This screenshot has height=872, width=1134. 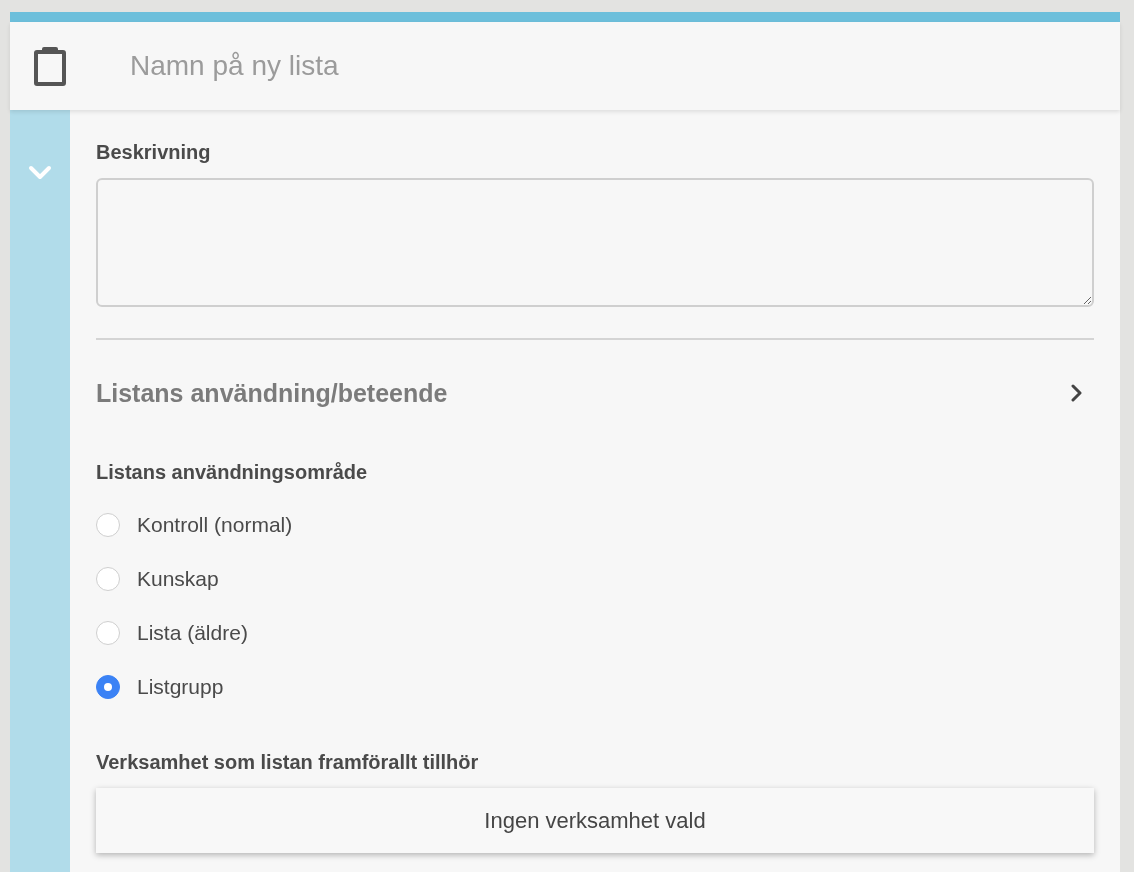 What do you see at coordinates (232, 472) in the screenshot?
I see `field-label: Listans användningsområde` at bounding box center [232, 472].